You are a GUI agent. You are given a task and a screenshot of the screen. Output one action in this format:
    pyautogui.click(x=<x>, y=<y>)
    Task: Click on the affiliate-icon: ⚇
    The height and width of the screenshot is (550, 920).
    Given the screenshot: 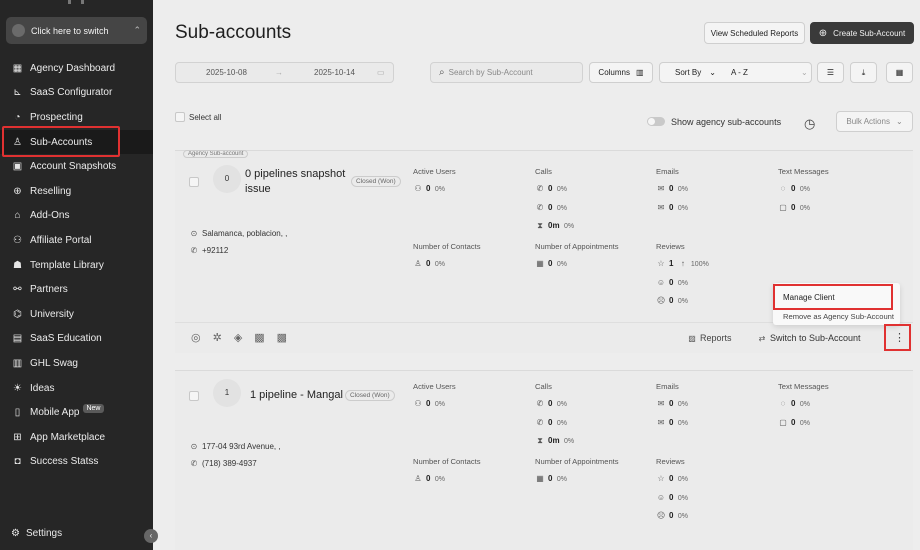 What is the action you would take?
    pyautogui.click(x=17, y=240)
    